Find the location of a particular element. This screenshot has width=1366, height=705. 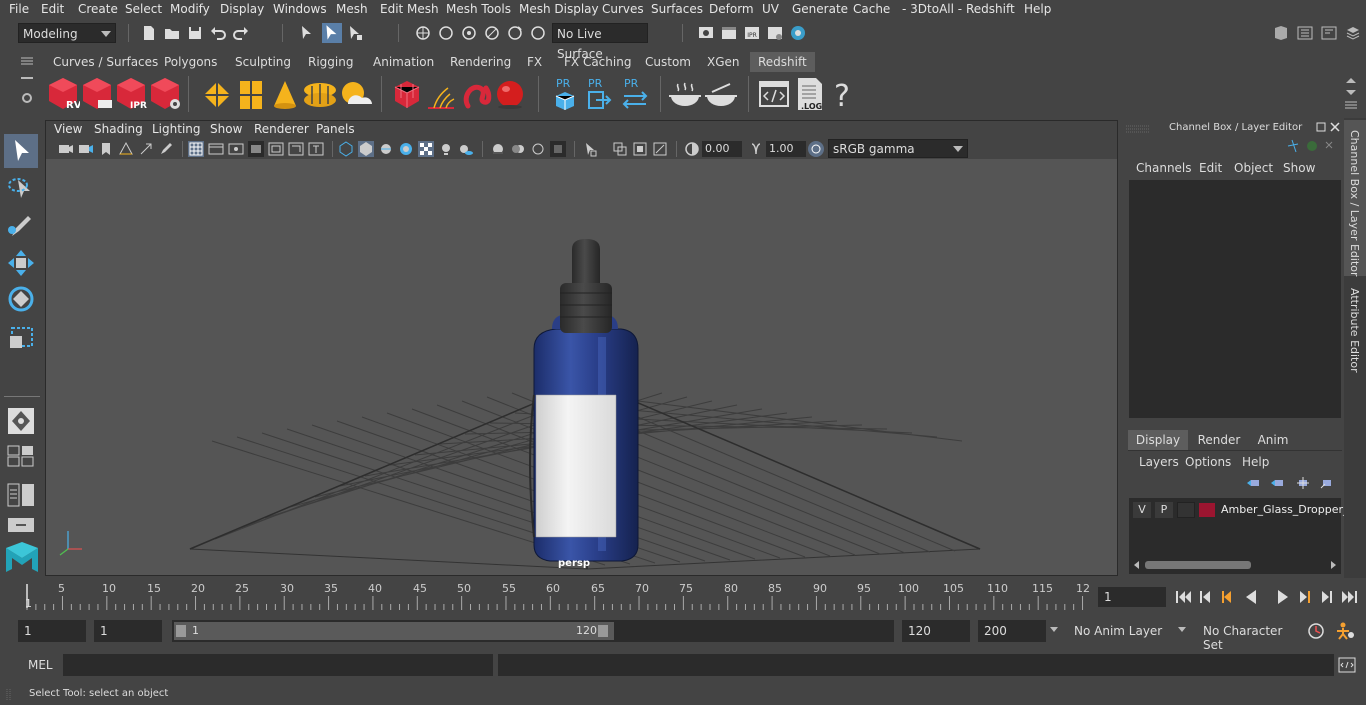

depth-of-field-icon is located at coordinates (558, 149).